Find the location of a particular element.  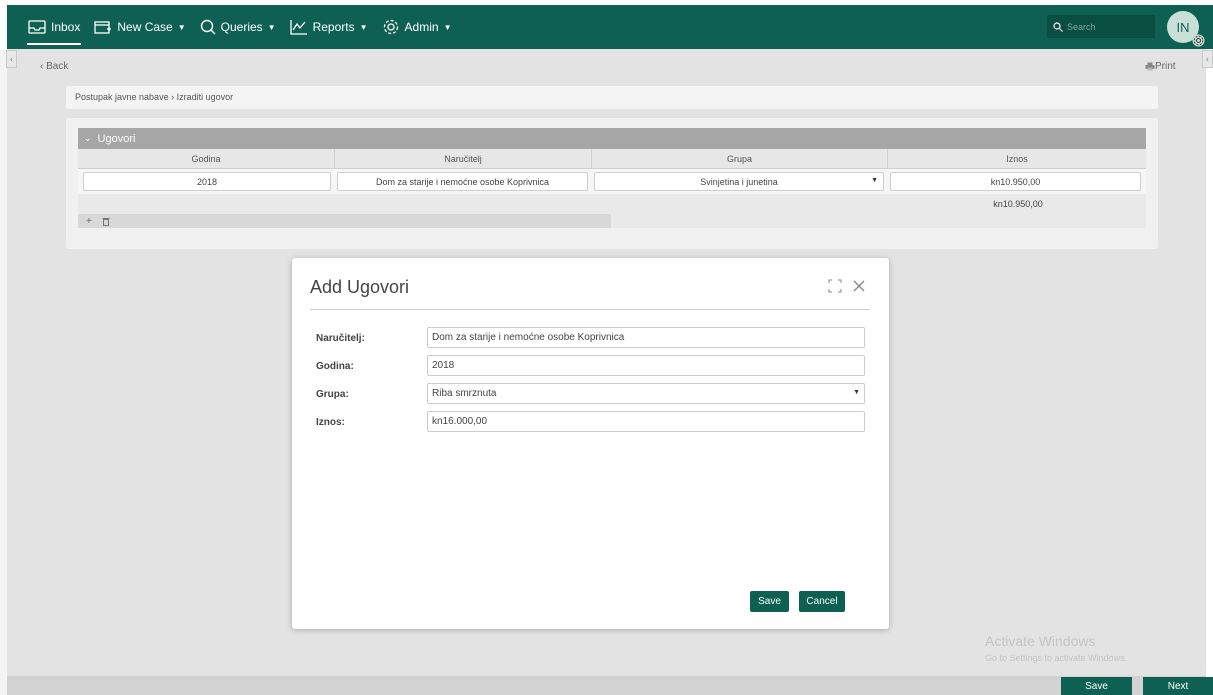

footer-save-button: Save is located at coordinates (1096, 686).